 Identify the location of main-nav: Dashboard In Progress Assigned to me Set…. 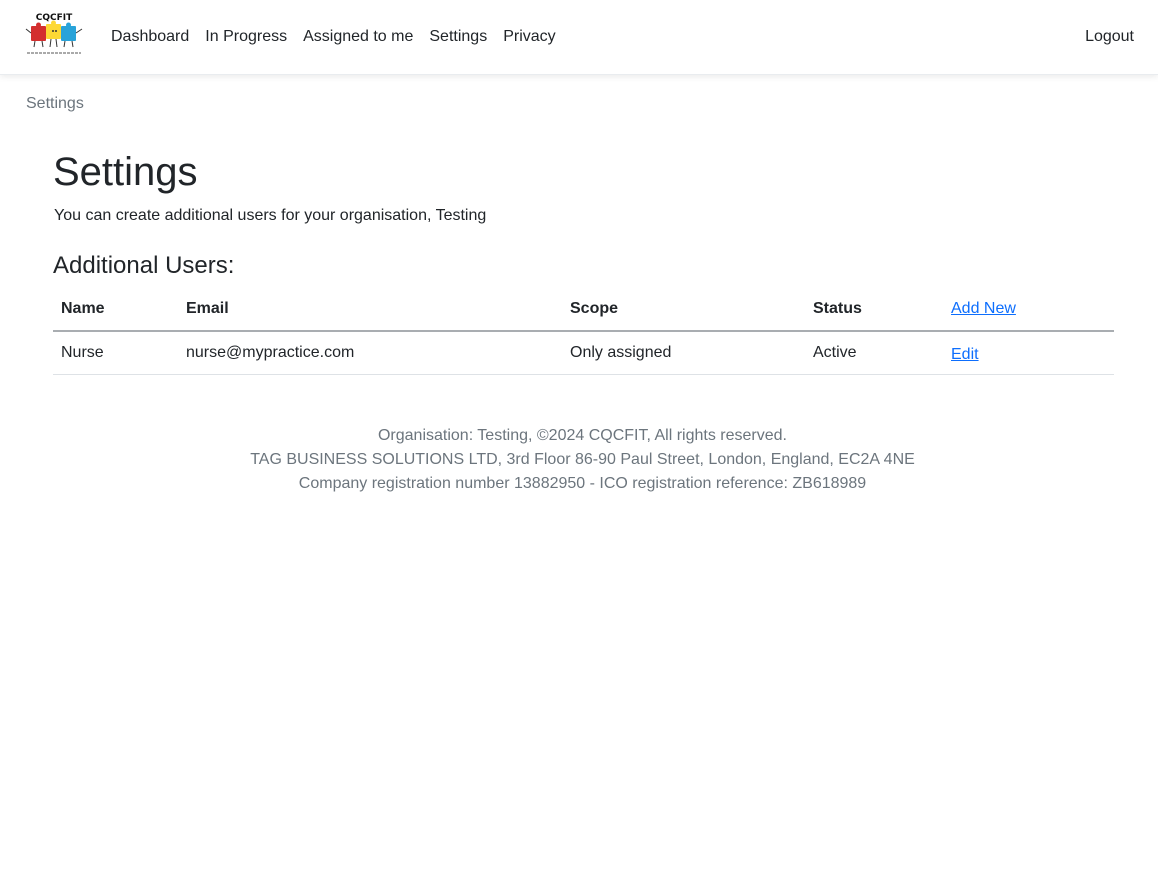
(333, 37).